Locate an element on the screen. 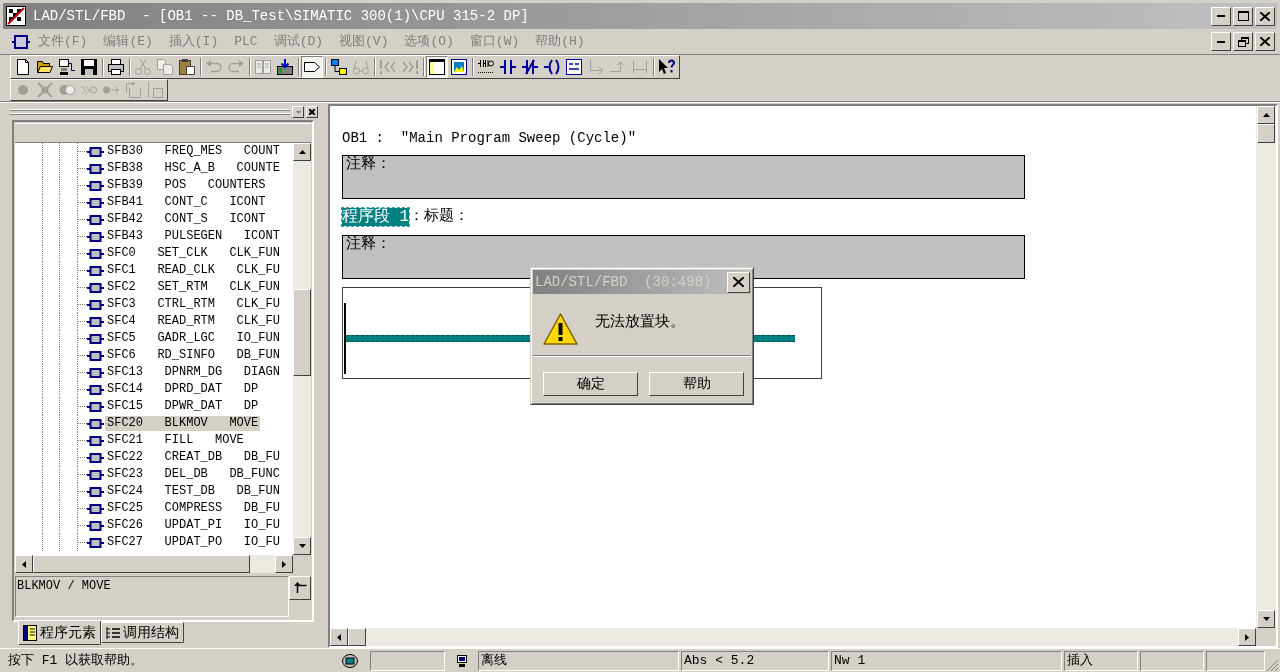 The width and height of the screenshot is (1280, 672). down-arrow-icon is located at coordinates (1266, 619).